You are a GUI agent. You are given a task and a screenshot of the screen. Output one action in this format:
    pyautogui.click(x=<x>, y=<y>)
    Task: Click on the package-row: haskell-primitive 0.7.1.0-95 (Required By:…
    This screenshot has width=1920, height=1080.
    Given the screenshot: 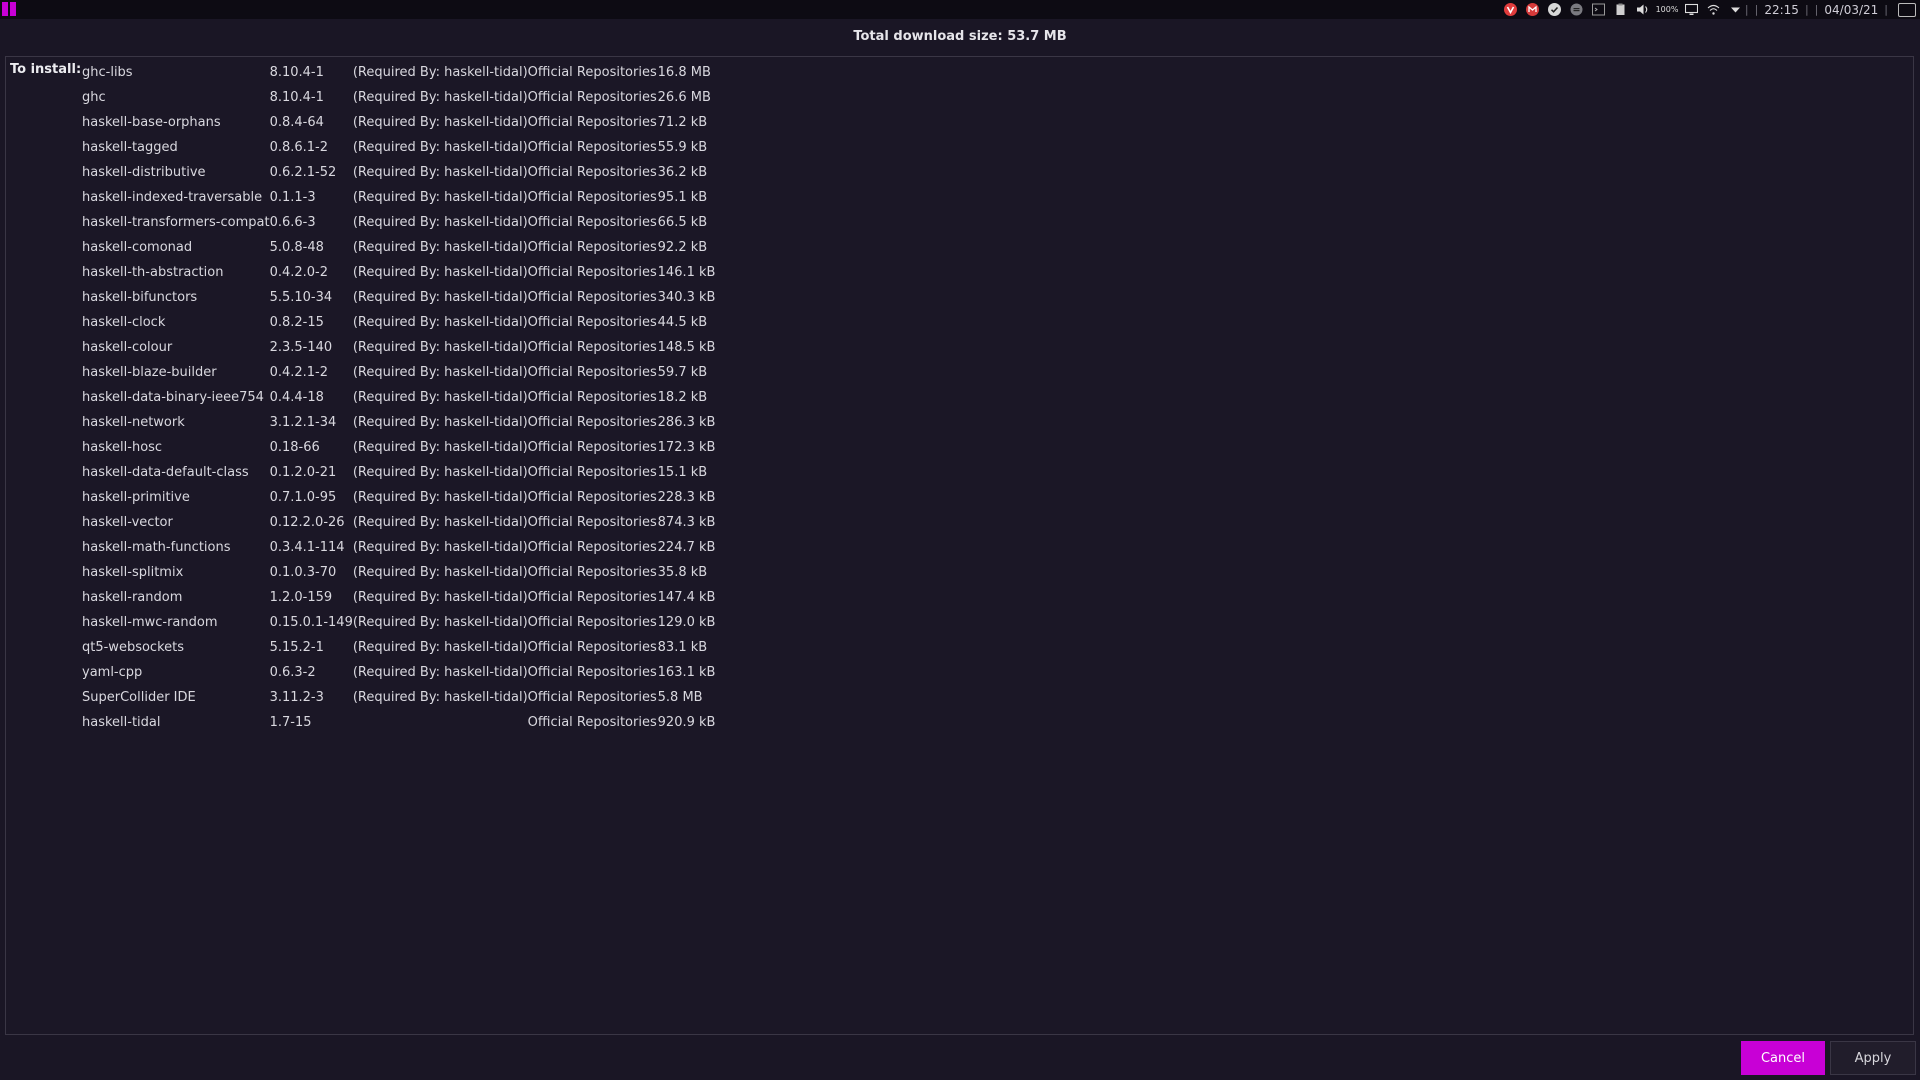 What is the action you would take?
    pyautogui.click(x=398, y=497)
    